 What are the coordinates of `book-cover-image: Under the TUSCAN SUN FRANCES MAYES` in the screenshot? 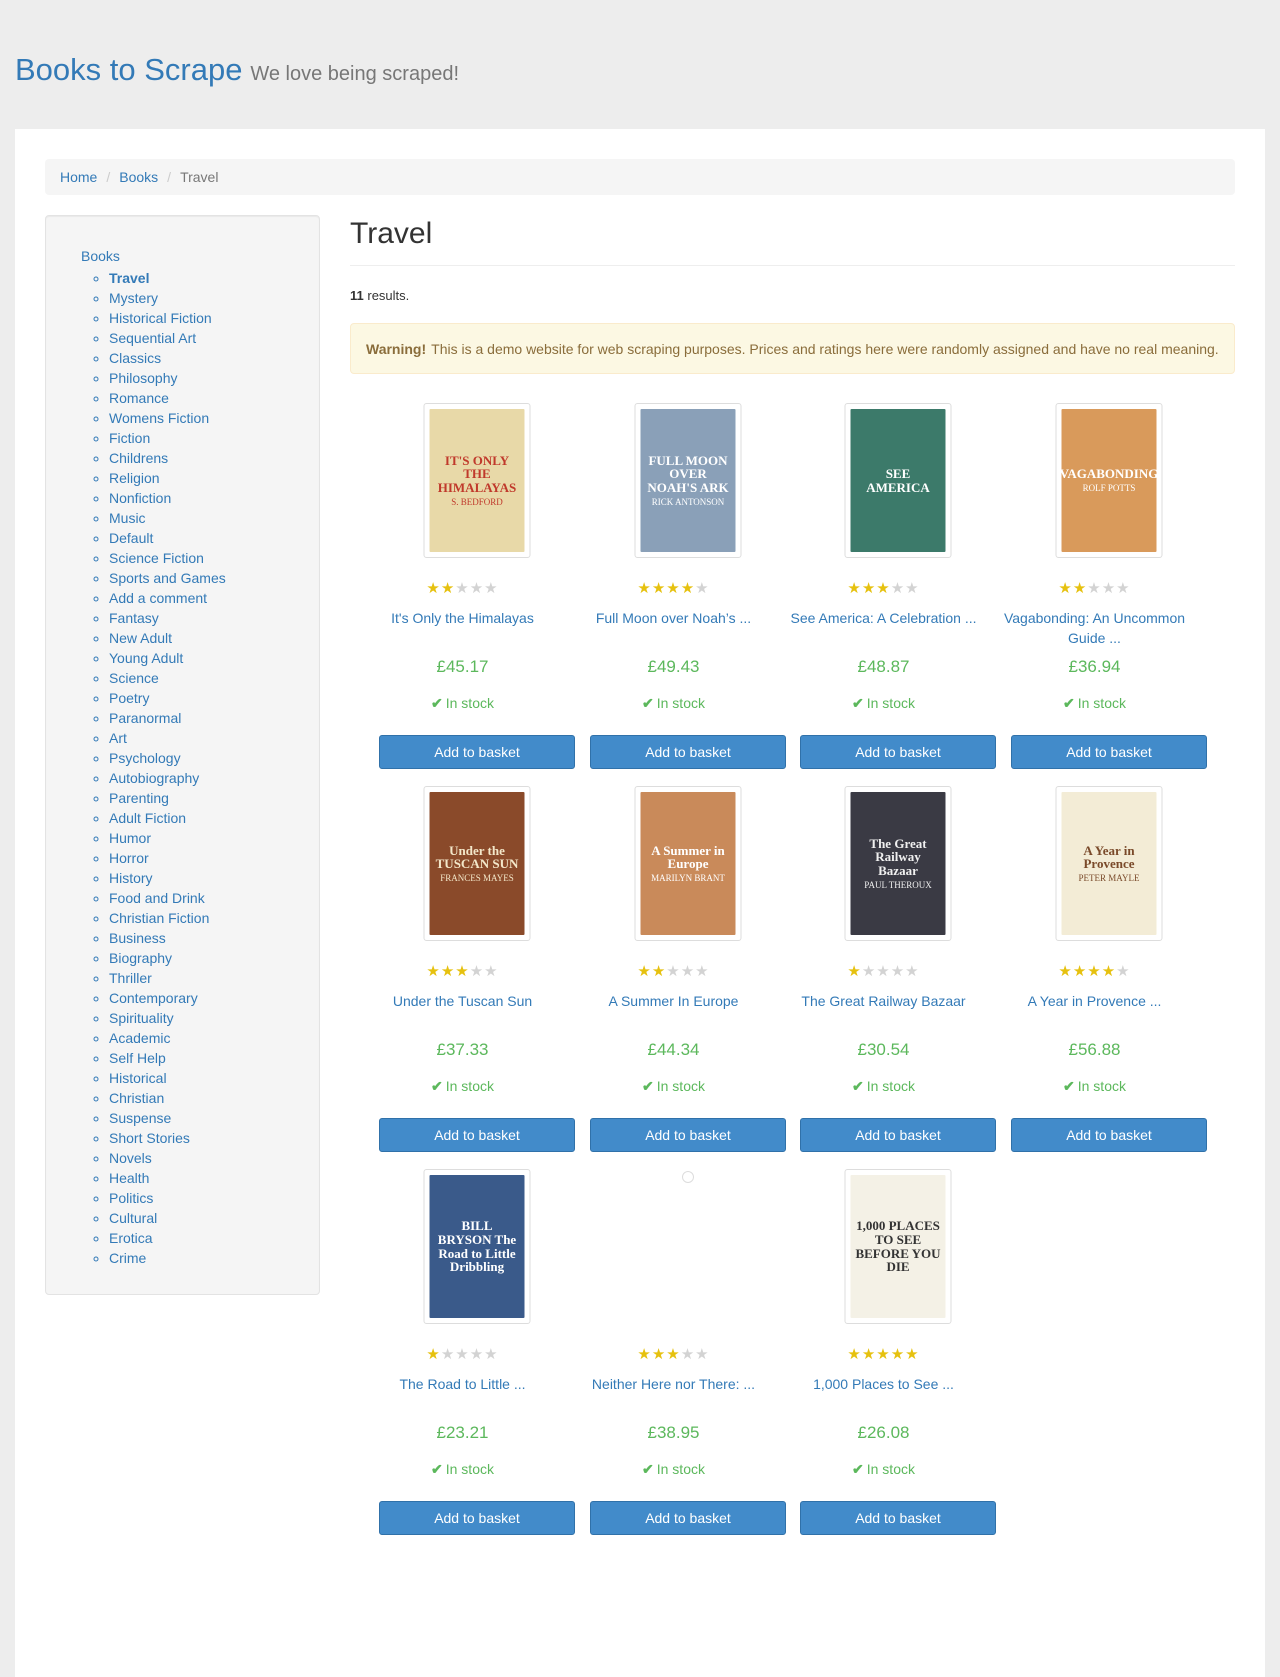 It's located at (477, 863).